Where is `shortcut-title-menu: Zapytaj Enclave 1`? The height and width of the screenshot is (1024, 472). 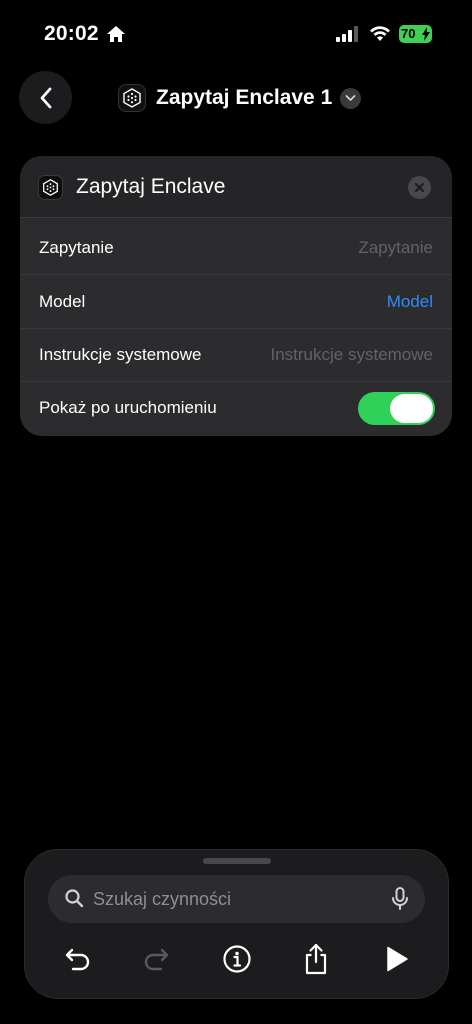 shortcut-title-menu: Zapytaj Enclave 1 is located at coordinates (240, 98).